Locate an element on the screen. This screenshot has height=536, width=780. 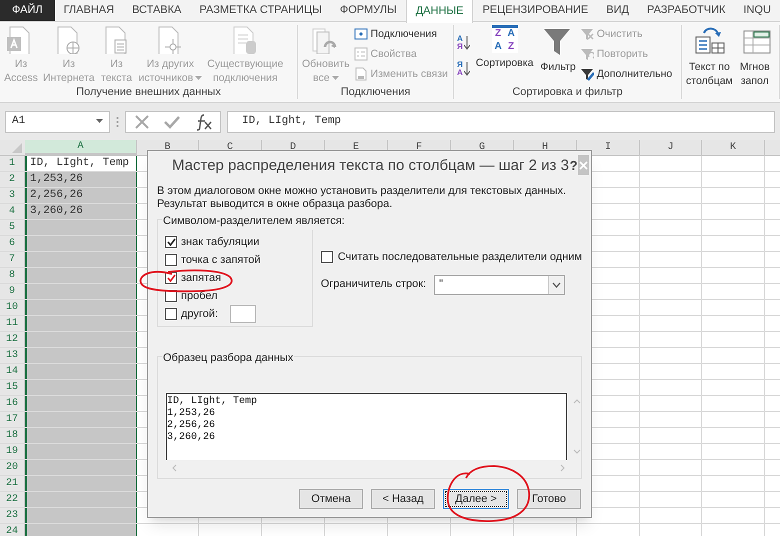
ribbon-button: Текст по столбцам is located at coordinates (709, 62).